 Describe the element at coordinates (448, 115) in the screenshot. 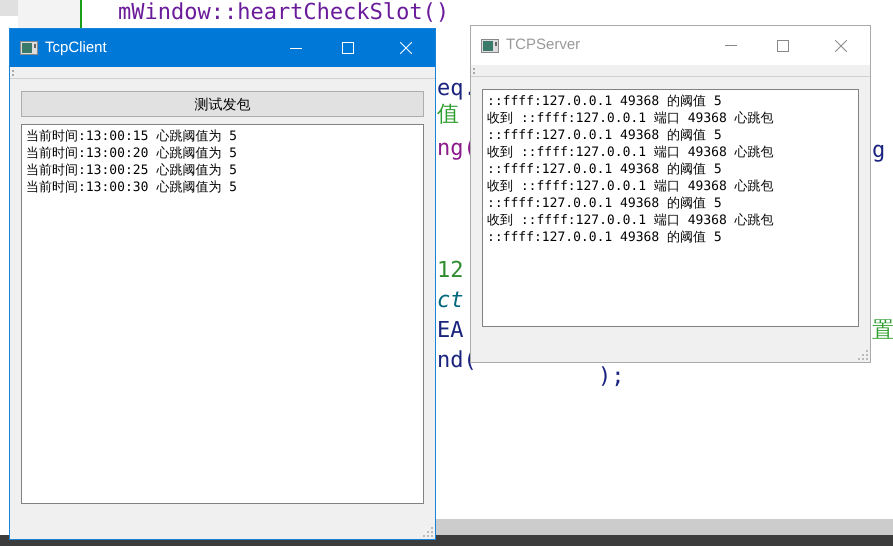

I see `code-text: 值` at that location.